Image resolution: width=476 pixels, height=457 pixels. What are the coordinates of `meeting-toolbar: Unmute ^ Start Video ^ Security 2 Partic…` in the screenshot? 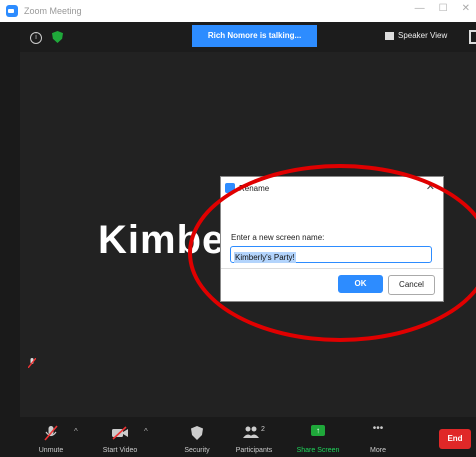 It's located at (248, 437).